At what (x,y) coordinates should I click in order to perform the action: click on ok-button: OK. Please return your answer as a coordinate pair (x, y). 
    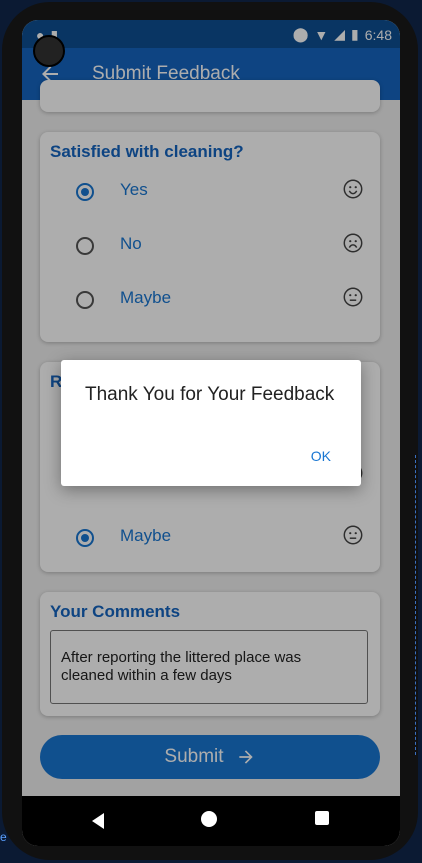
    Looking at the image, I should click on (321, 456).